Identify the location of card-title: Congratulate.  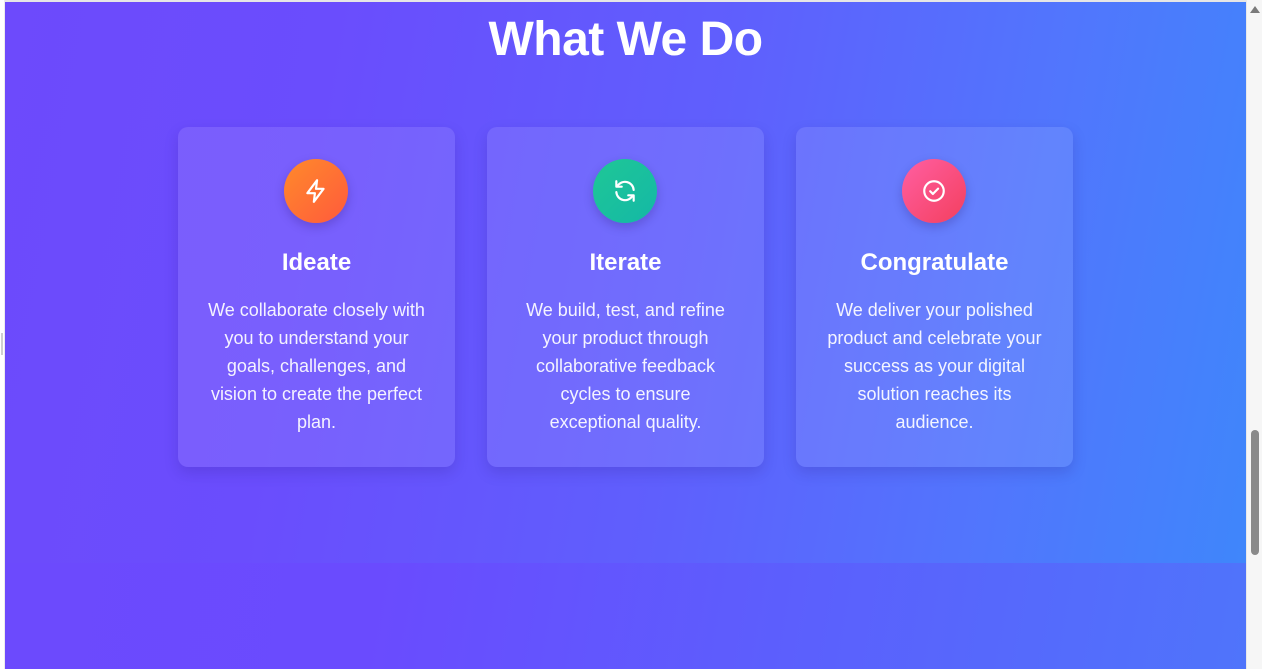
(934, 262).